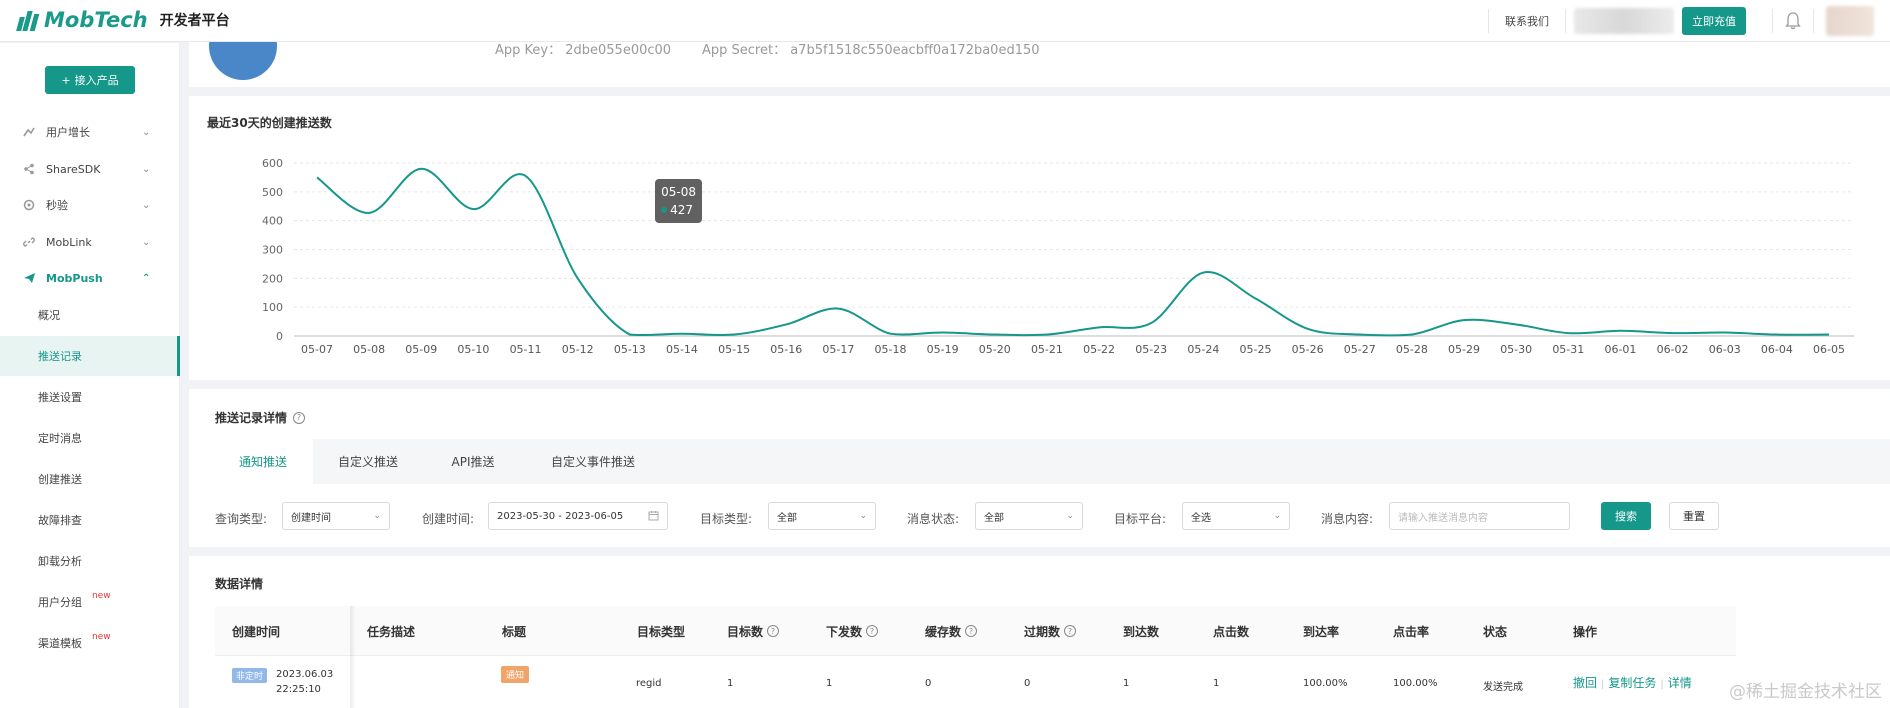  What do you see at coordinates (583, 50) in the screenshot?
I see `app-key: App Key： 2dbe055e00c00` at bounding box center [583, 50].